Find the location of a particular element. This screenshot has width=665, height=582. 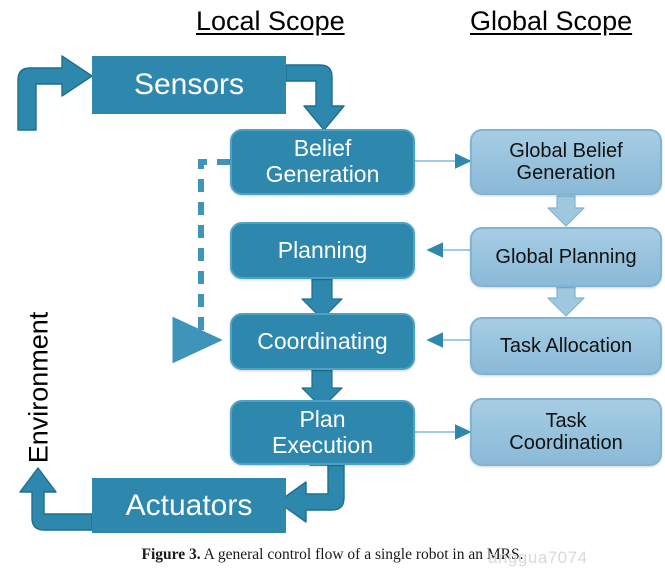

node-belief-generation: Belief Generation is located at coordinates (322, 162).